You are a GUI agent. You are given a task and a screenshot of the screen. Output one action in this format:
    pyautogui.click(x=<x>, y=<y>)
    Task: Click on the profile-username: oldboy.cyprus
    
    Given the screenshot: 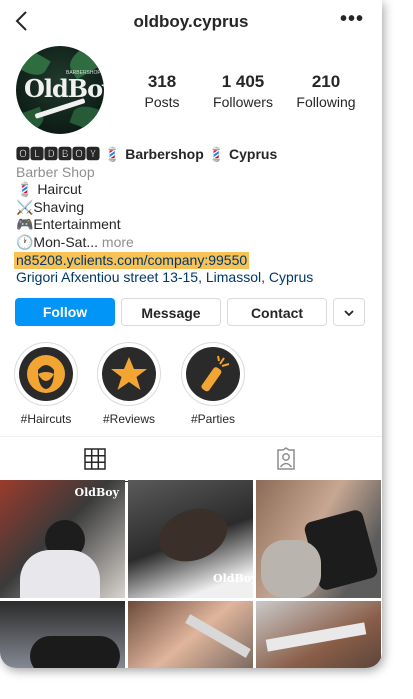 What is the action you would take?
    pyautogui.click(x=191, y=21)
    